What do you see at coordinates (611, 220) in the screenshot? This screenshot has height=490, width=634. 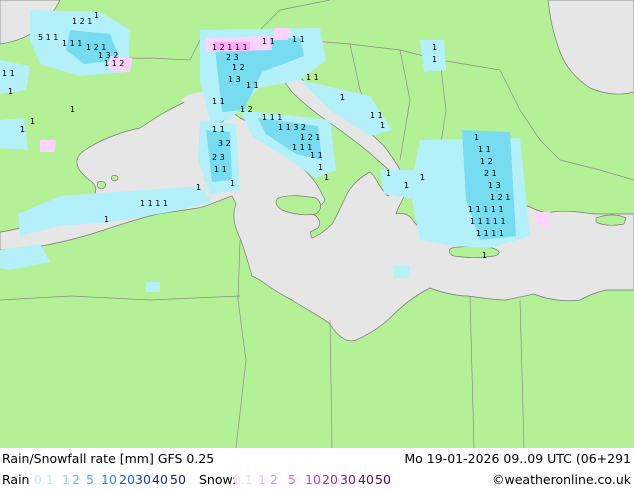 I see `cyprus` at bounding box center [611, 220].